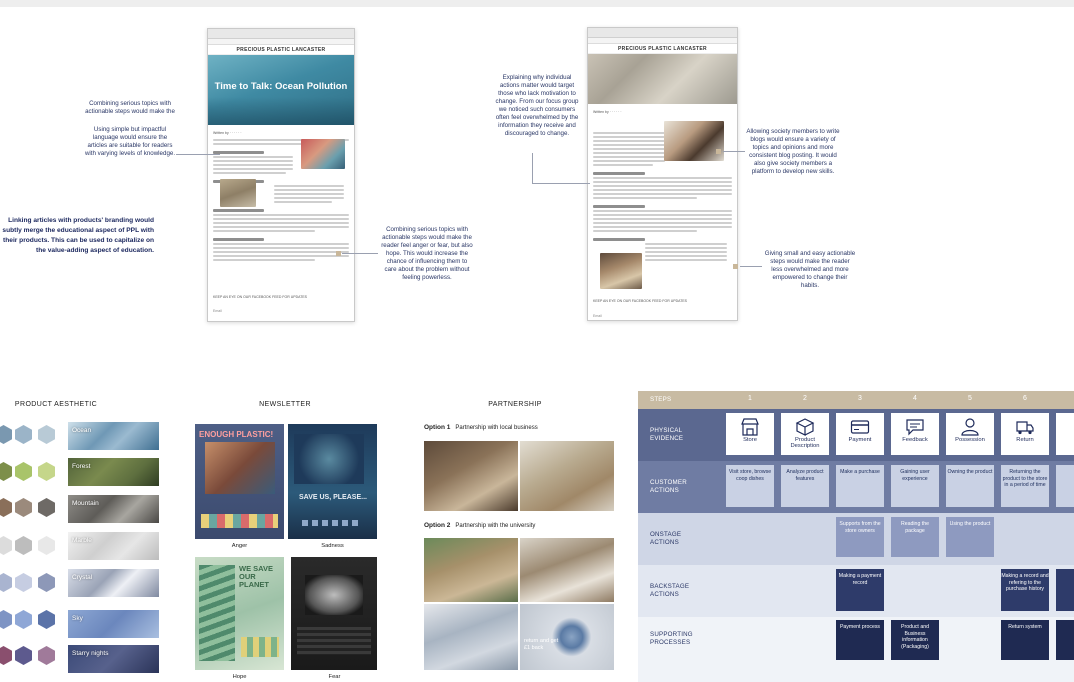 The image size is (1074, 682). I want to click on photo-caption: return and get £1 back, so click(541, 644).